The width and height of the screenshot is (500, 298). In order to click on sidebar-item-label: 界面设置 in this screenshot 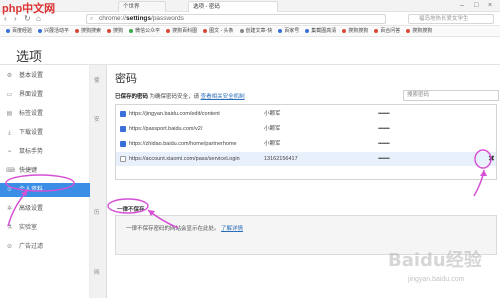, I will do `click(31, 95)`.